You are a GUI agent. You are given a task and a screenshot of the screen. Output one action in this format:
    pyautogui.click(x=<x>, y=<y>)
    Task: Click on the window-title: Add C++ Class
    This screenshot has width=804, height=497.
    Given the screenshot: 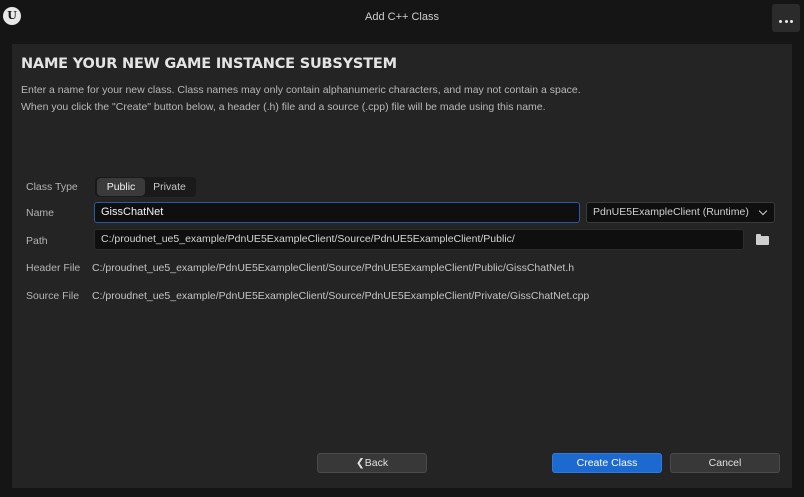 What is the action you would take?
    pyautogui.click(x=402, y=17)
    